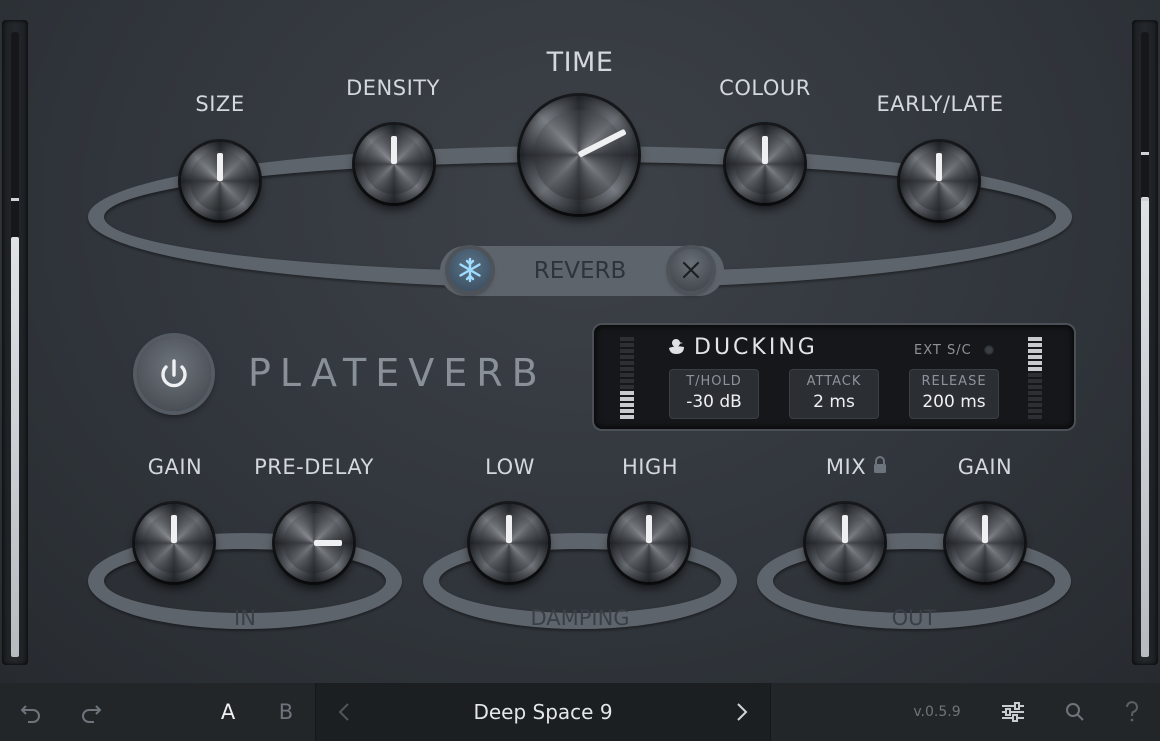  What do you see at coordinates (228, 712) in the screenshot?
I see `preset-a-button: A` at bounding box center [228, 712].